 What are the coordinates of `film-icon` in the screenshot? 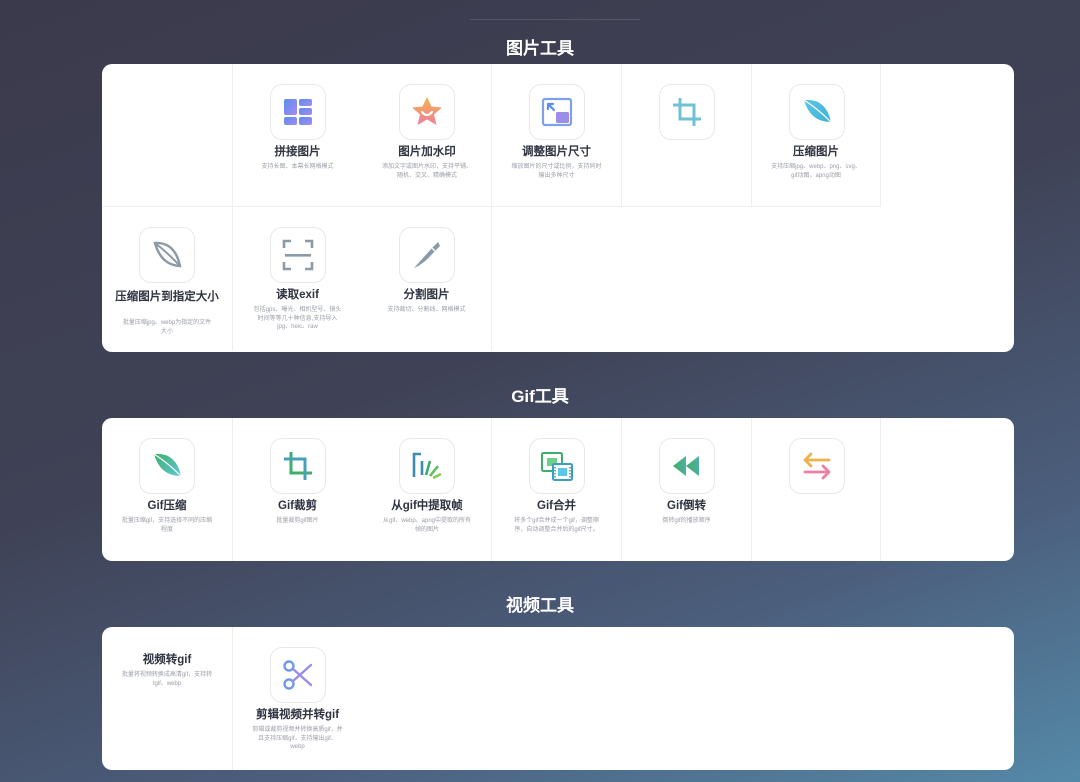 It's located at (557, 466).